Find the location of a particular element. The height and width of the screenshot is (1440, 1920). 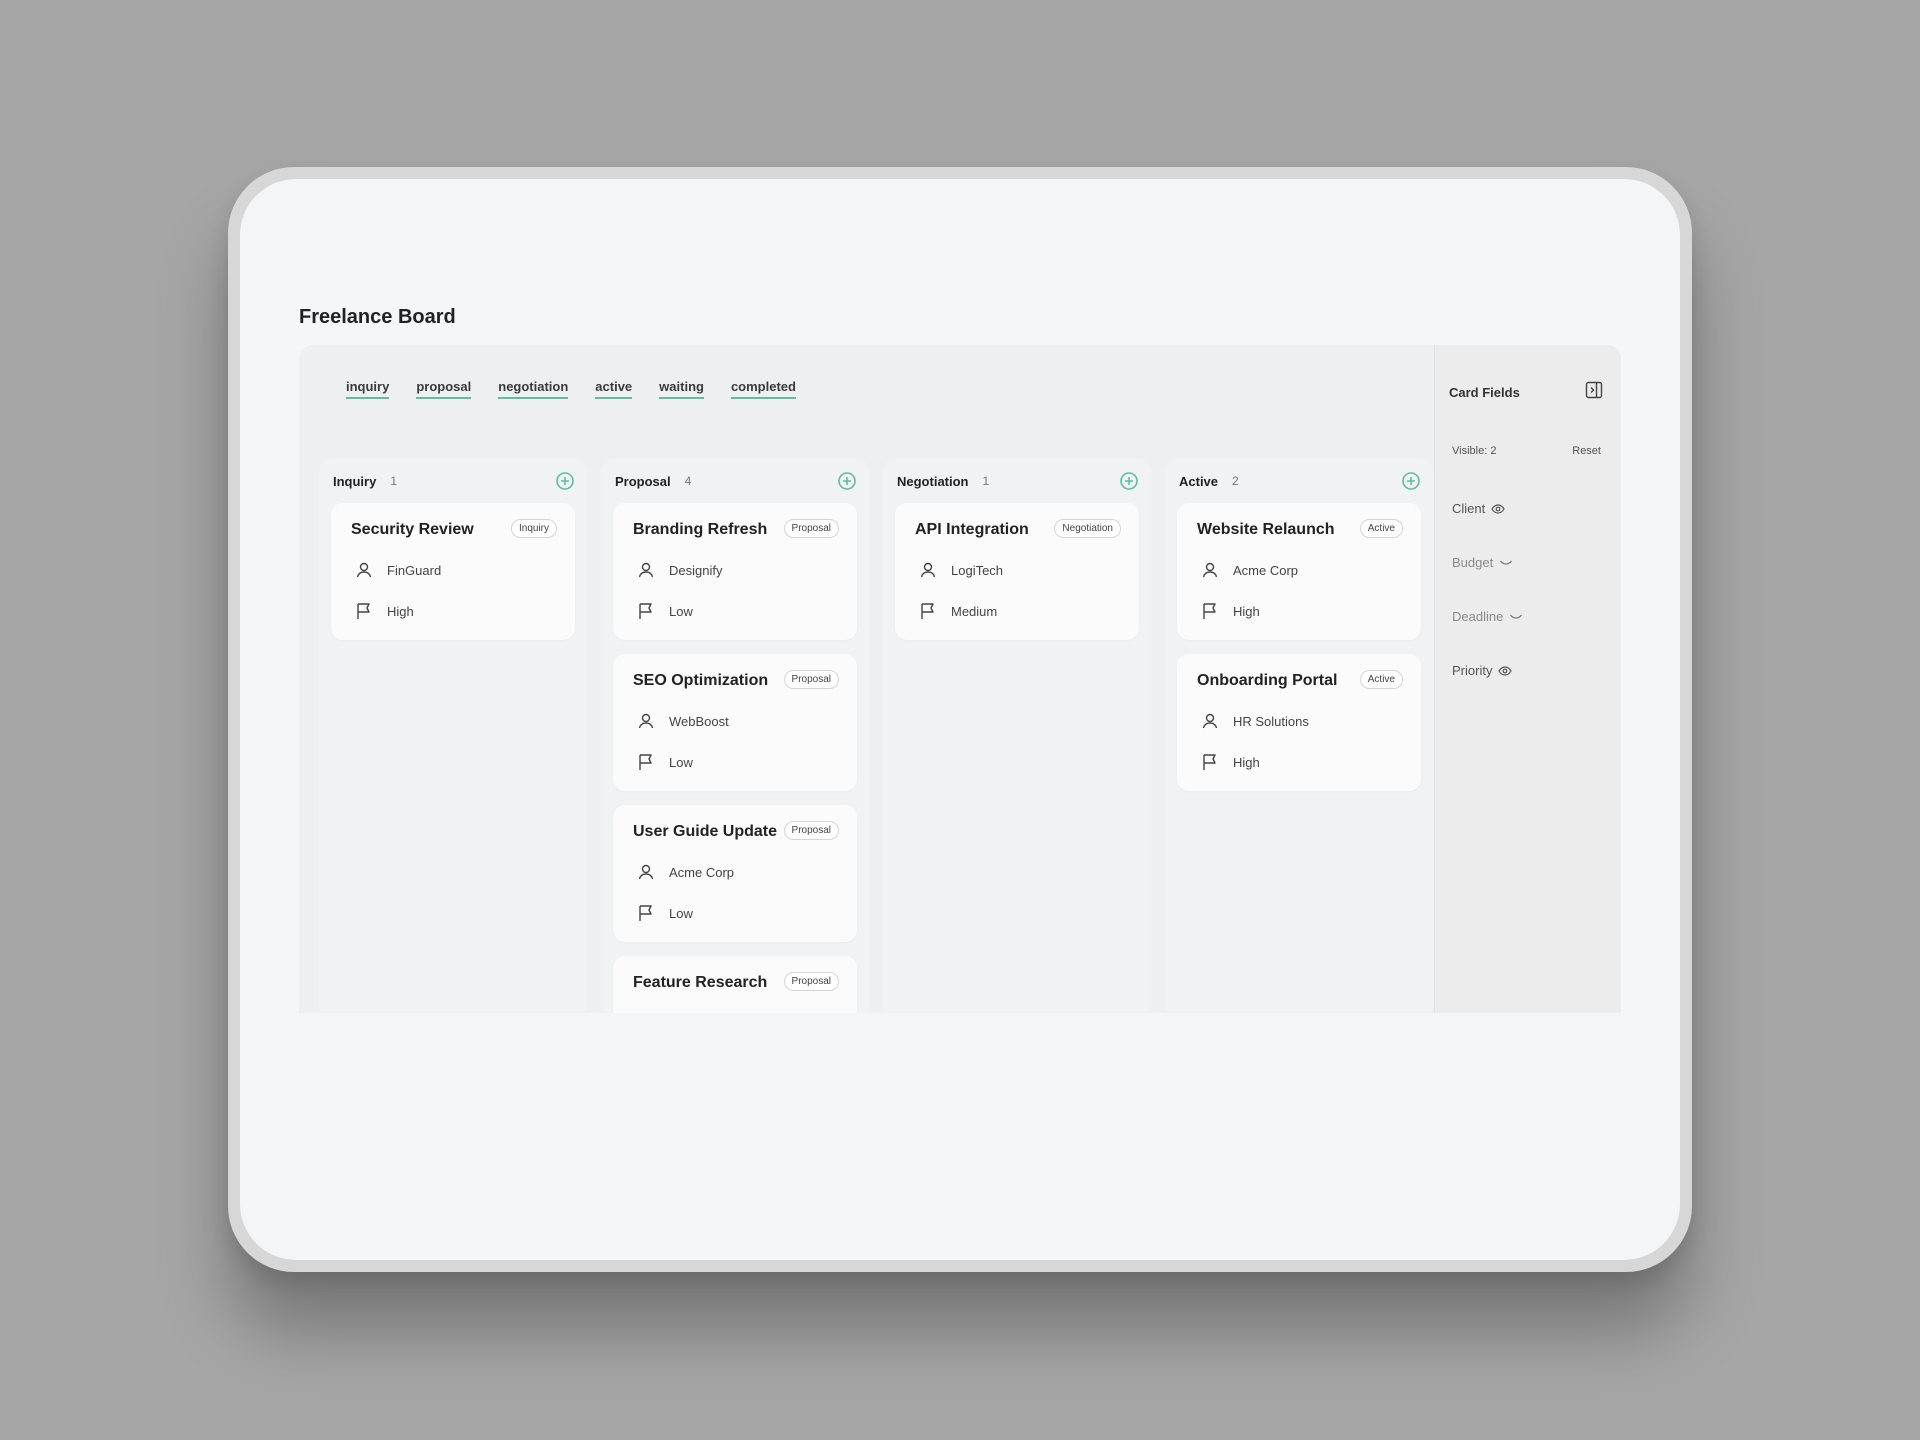

card: Feature Research Proposal is located at coordinates (735, 984).